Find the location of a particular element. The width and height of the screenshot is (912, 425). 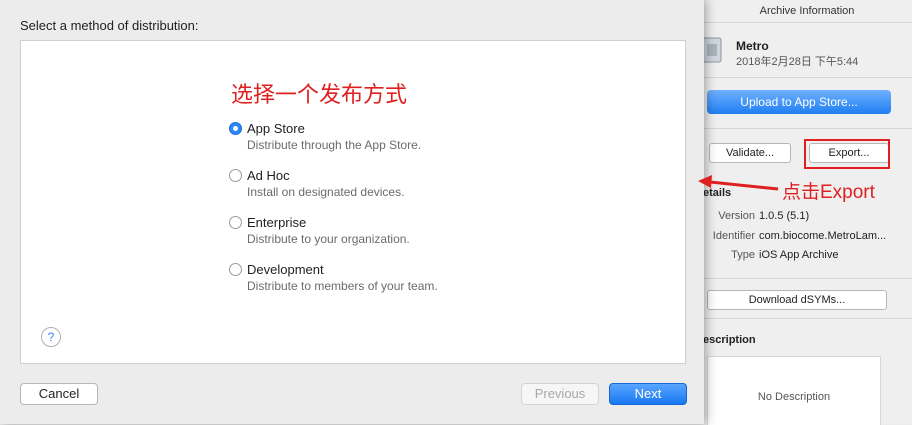

detail-value: iOS App Archive is located at coordinates (799, 255).